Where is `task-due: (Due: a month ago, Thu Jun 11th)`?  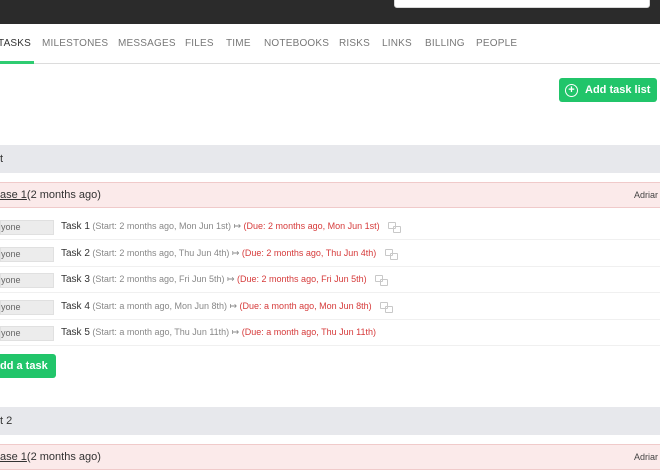
task-due: (Due: a month ago, Thu Jun 11th) is located at coordinates (308, 332).